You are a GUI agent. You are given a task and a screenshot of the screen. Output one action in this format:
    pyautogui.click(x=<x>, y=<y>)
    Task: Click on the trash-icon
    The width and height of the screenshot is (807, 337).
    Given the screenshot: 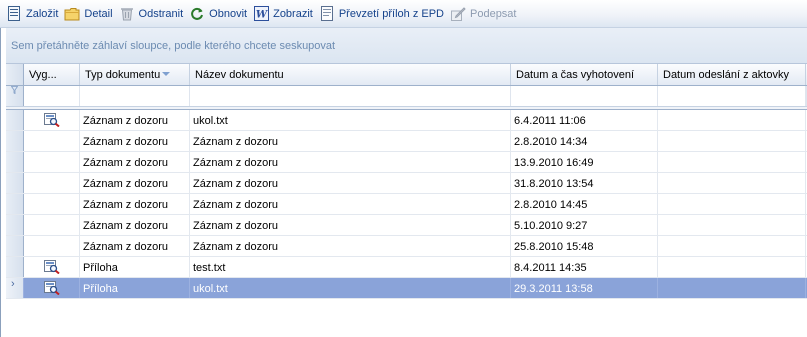 What is the action you would take?
    pyautogui.click(x=127, y=14)
    